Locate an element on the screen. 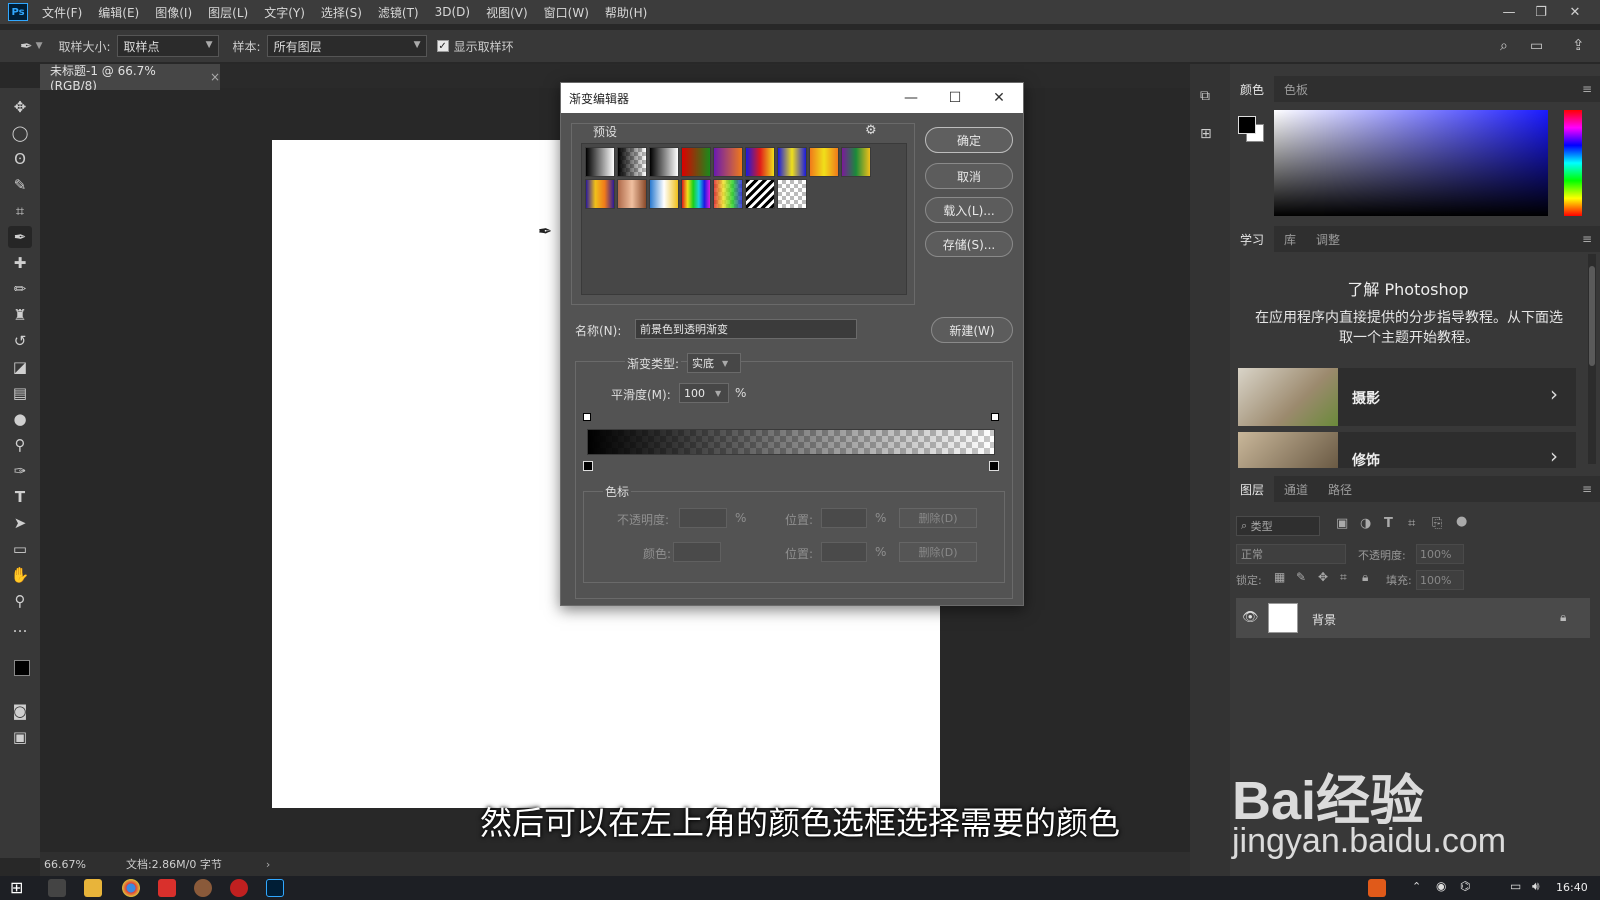  properties-panel-icon: ⊞ is located at coordinates (1210, 136).